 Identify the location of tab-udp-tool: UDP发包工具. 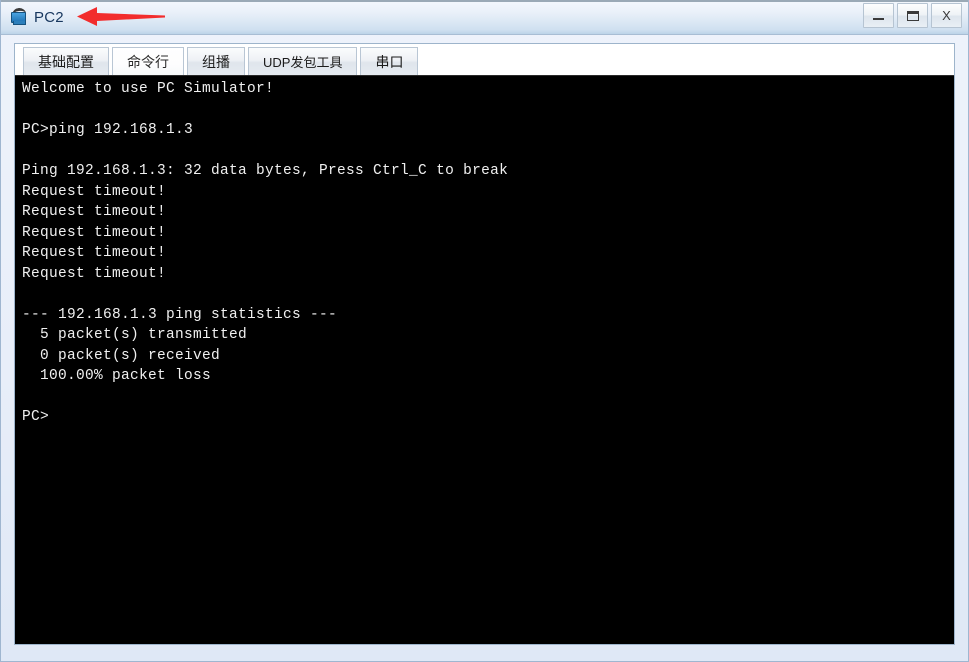
(303, 61).